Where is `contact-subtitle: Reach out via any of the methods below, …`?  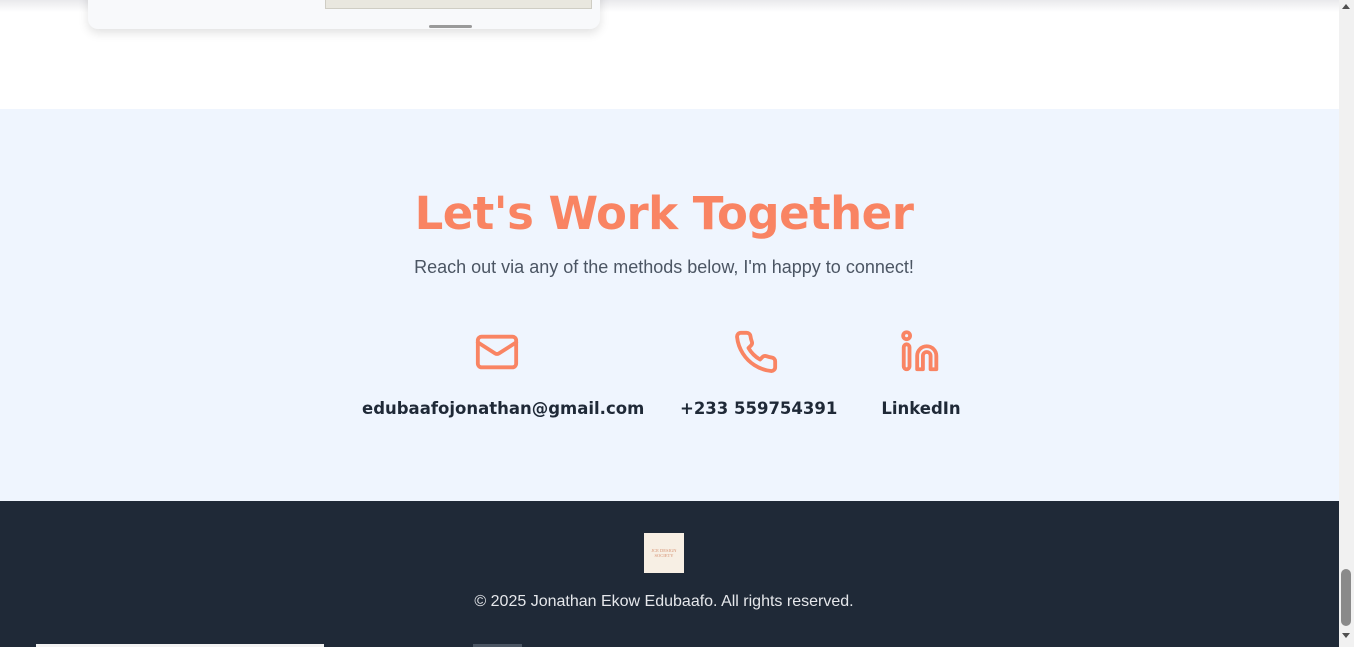 contact-subtitle: Reach out via any of the methods below, … is located at coordinates (664, 267).